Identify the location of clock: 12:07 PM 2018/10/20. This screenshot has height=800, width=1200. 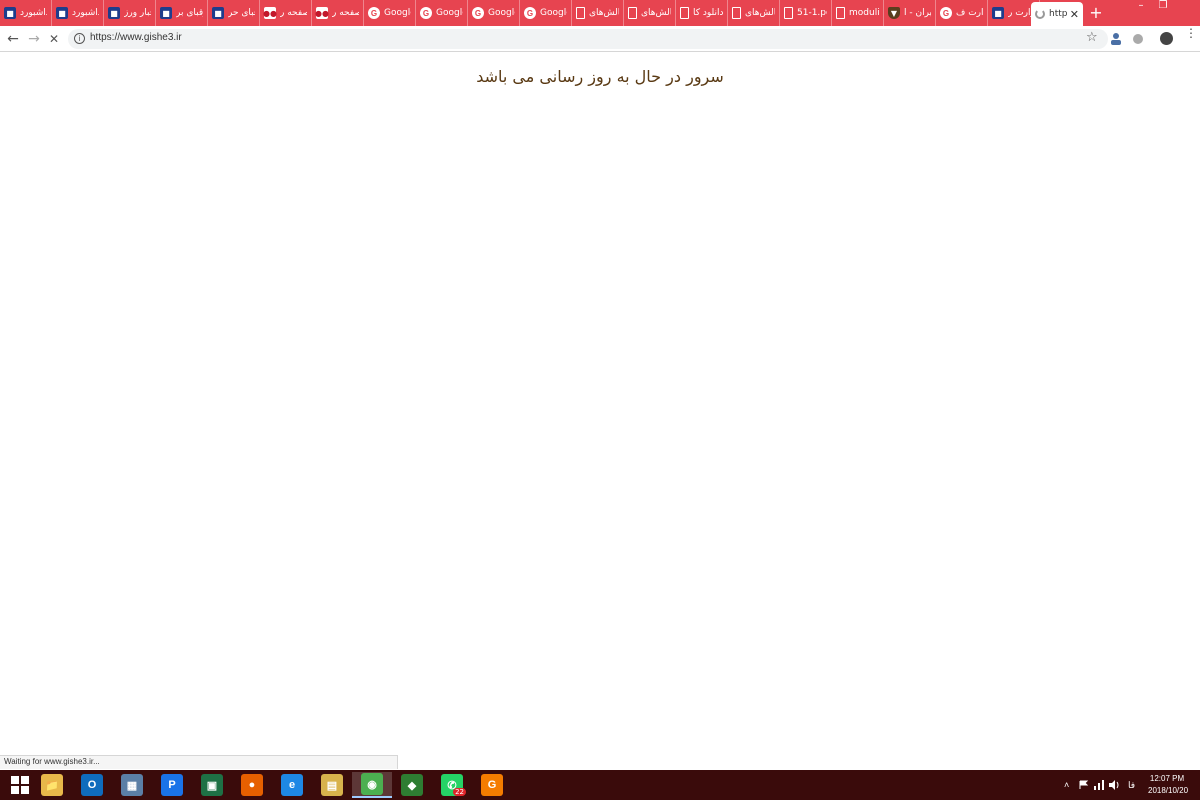
(1168, 785).